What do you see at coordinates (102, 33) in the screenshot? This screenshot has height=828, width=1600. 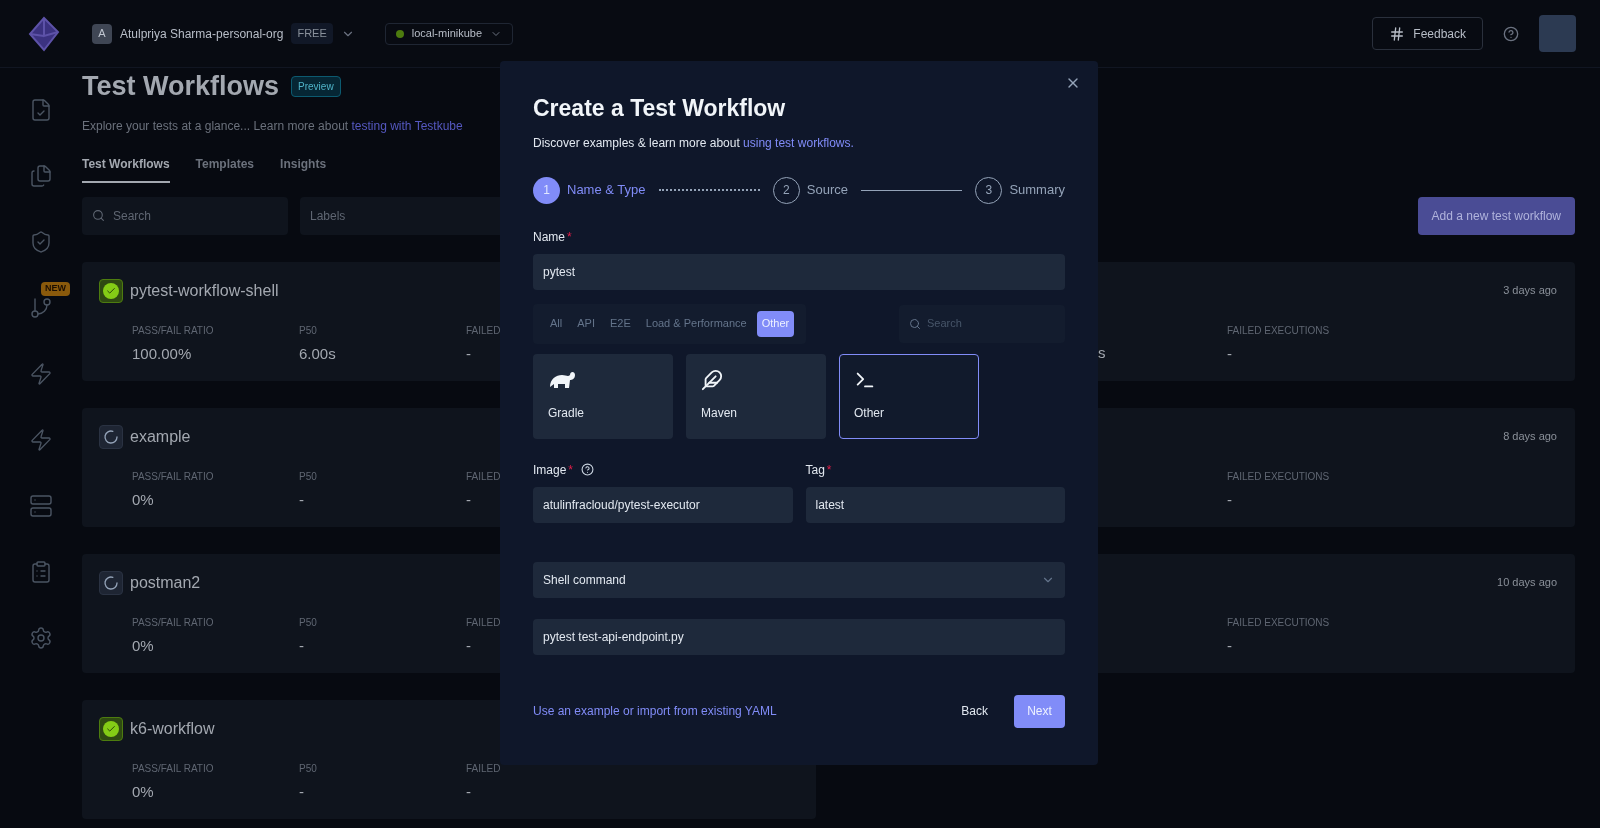 I see `org-avatar: A` at bounding box center [102, 33].